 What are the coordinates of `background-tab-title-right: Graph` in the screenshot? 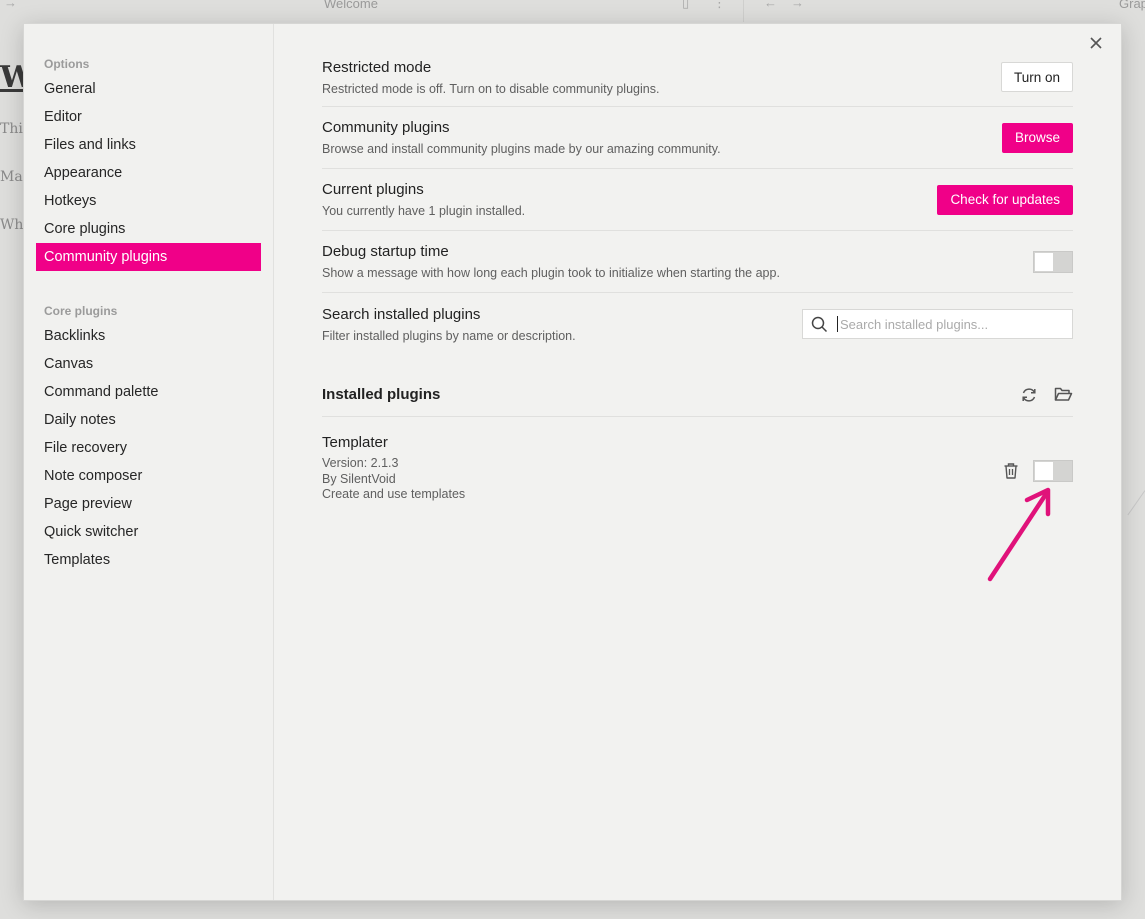 It's located at (1132, 5).